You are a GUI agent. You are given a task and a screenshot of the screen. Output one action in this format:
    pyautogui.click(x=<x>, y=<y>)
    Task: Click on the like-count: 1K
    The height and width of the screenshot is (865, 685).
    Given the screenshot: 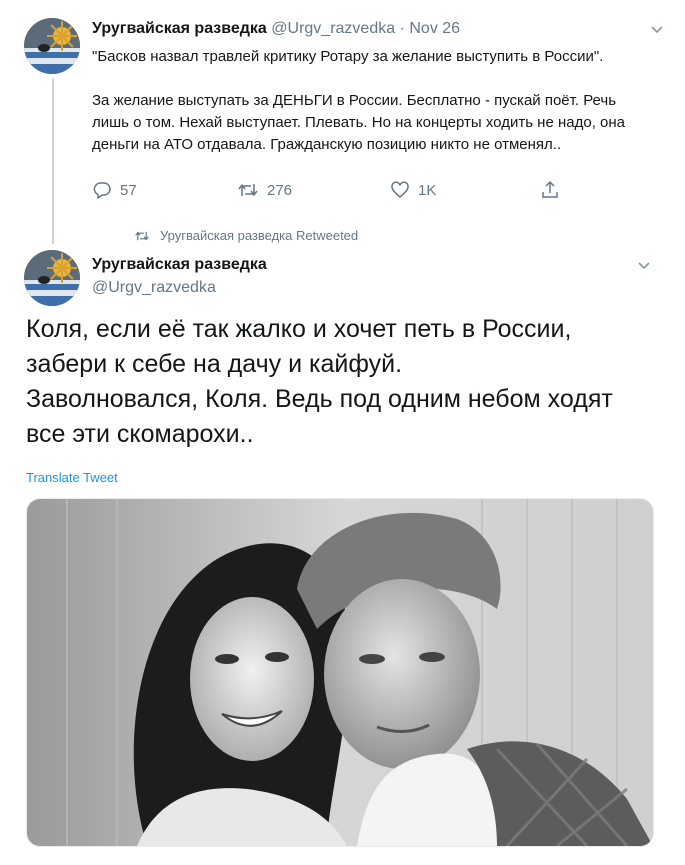 What is the action you would take?
    pyautogui.click(x=427, y=190)
    